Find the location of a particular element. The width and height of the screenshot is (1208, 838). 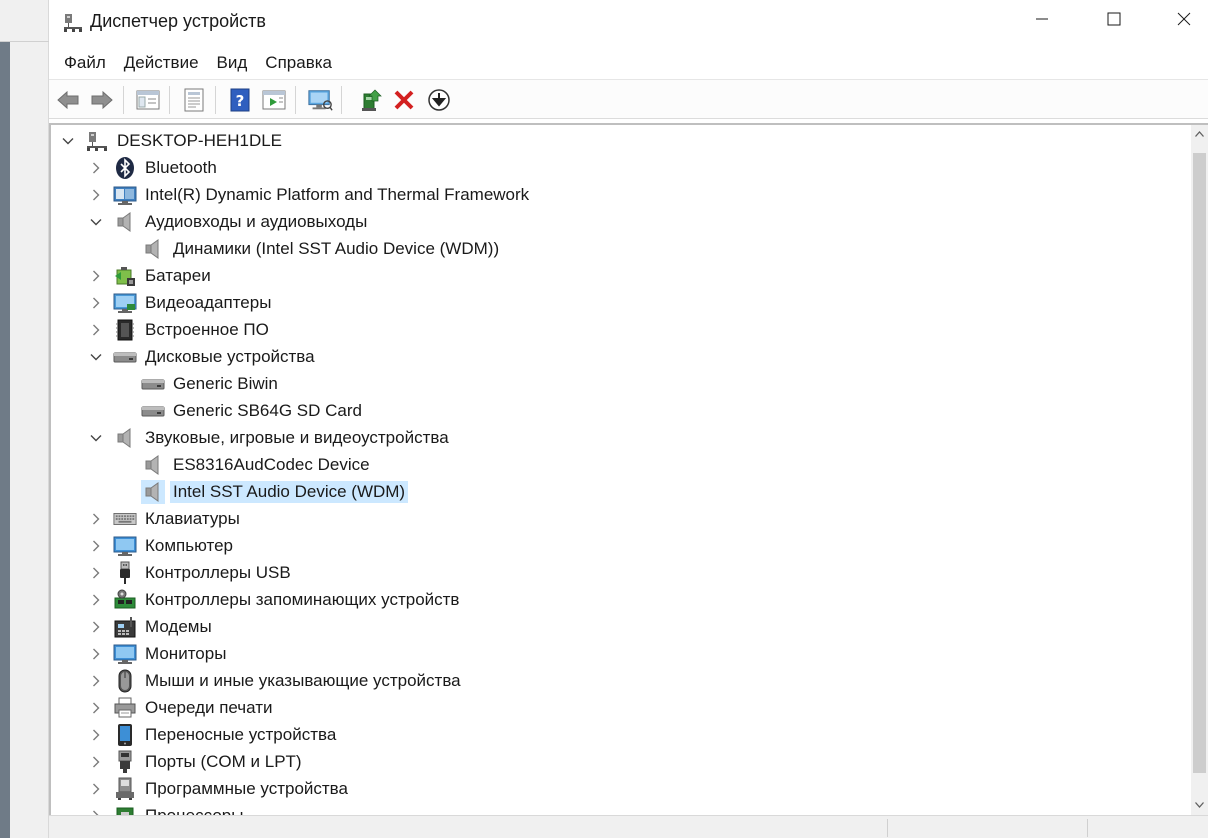

usb-icon is located at coordinates (125, 573).